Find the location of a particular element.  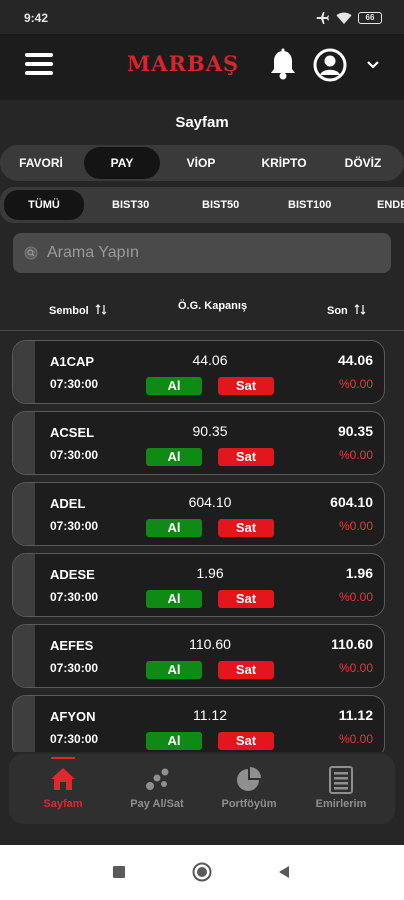

stock-row: ACSEL 07:30:00 90.35 Al Sat 90.35 %0.00 is located at coordinates (198, 443).